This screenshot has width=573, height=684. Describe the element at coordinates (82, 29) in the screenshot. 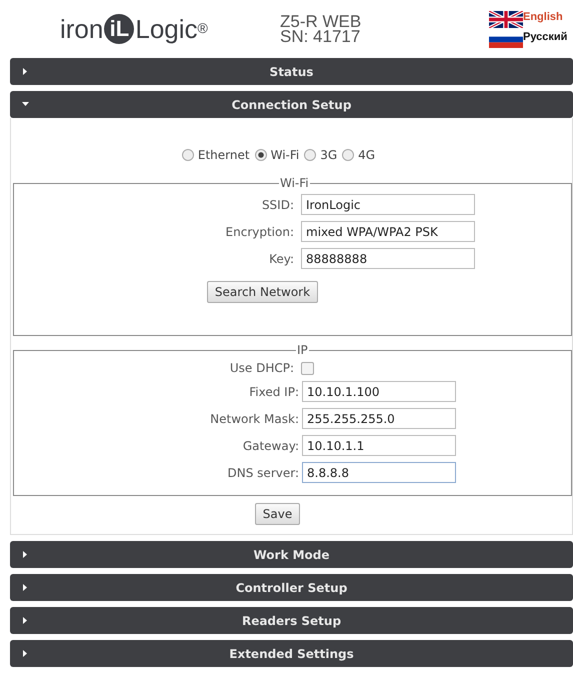

I see `logo-text: iron` at that location.